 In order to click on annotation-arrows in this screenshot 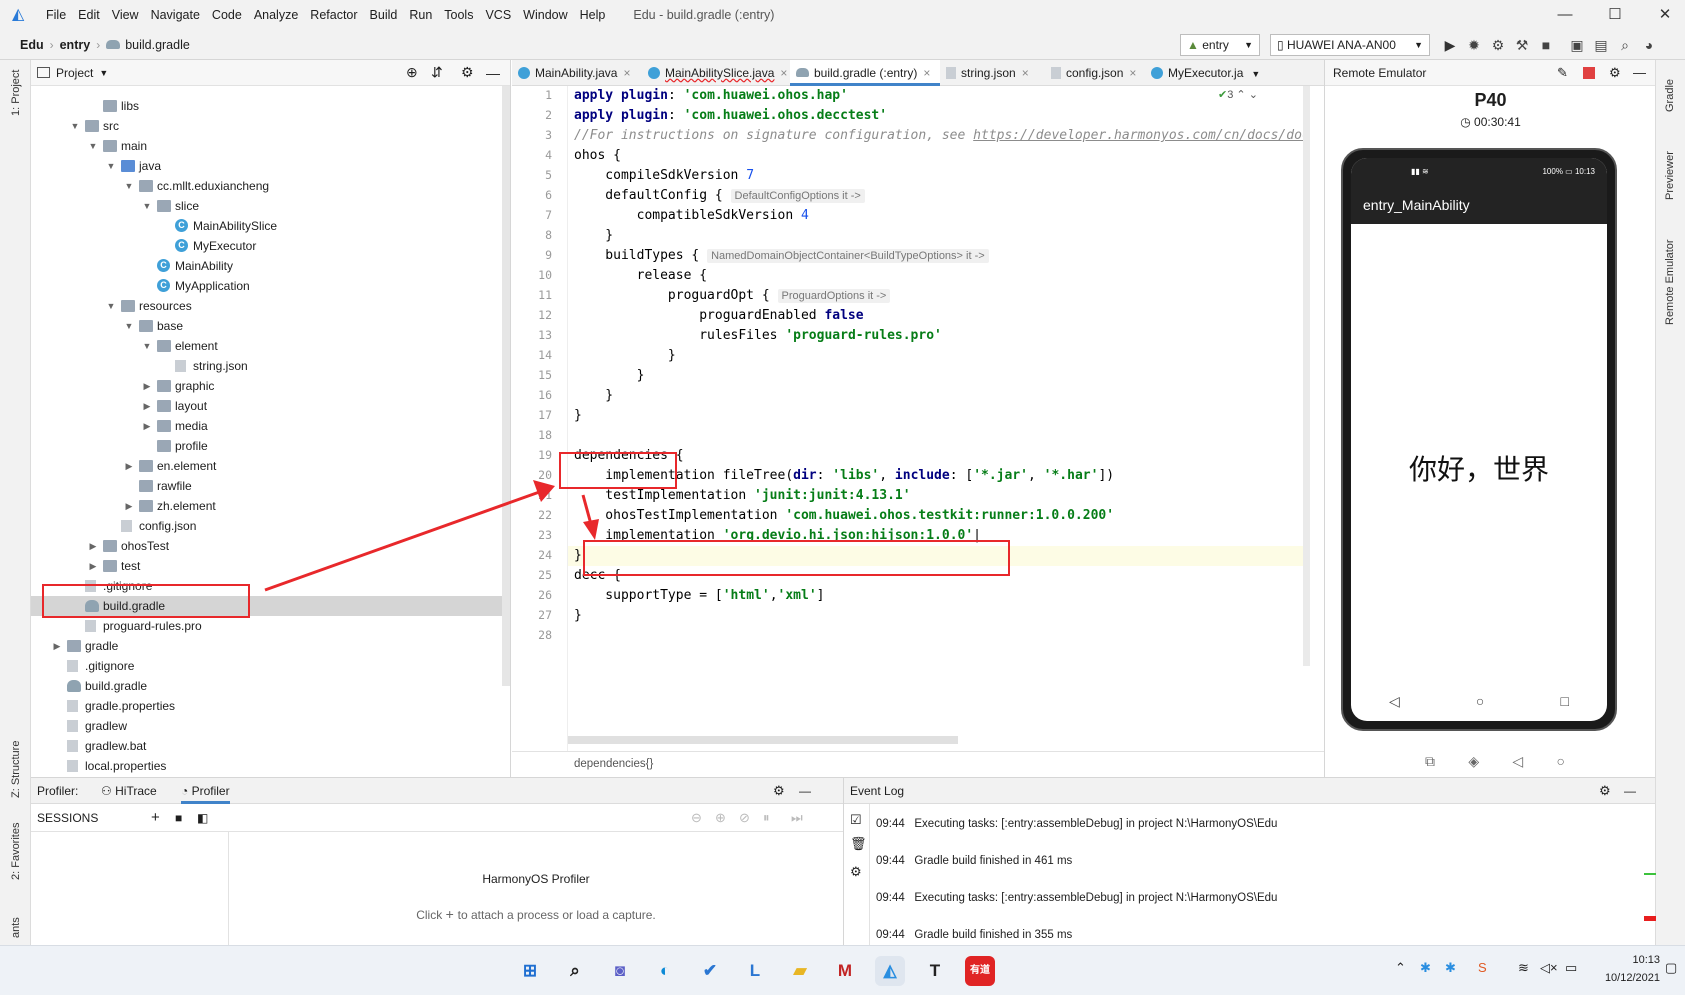, I will do `click(431, 536)`.